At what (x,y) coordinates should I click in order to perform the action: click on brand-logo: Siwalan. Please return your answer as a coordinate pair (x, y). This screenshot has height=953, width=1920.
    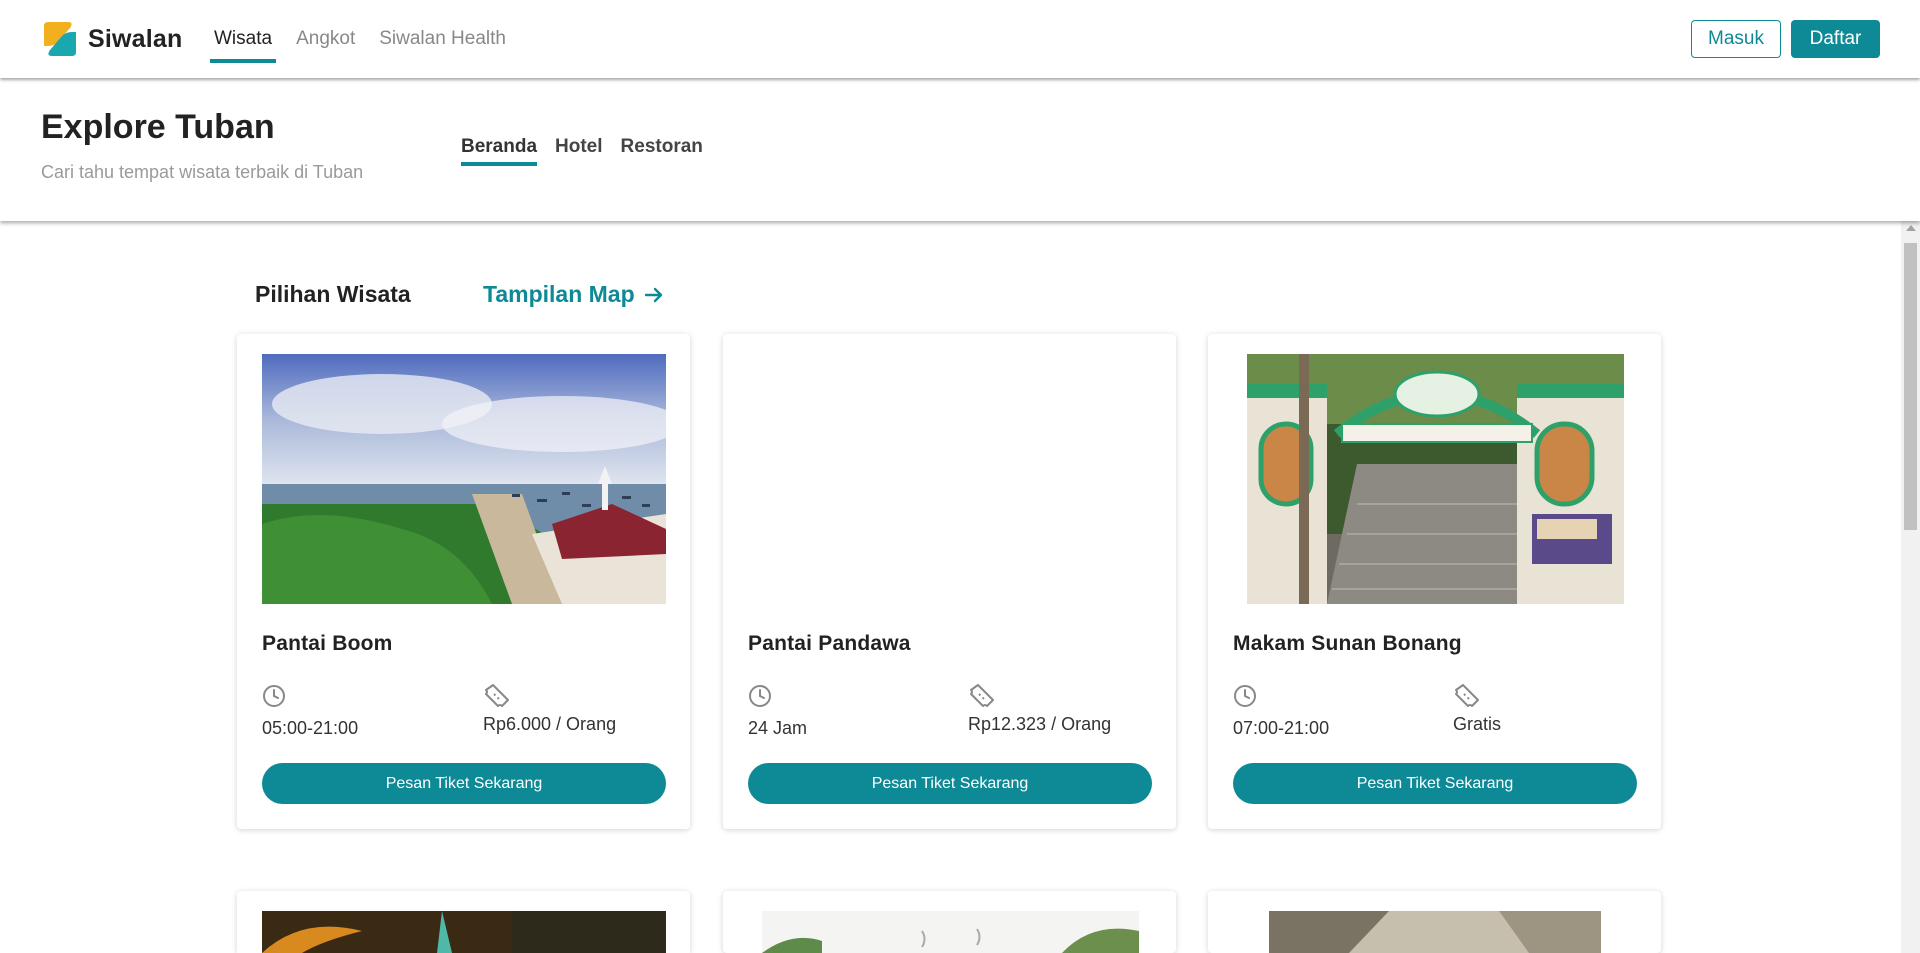
    Looking at the image, I should click on (111, 39).